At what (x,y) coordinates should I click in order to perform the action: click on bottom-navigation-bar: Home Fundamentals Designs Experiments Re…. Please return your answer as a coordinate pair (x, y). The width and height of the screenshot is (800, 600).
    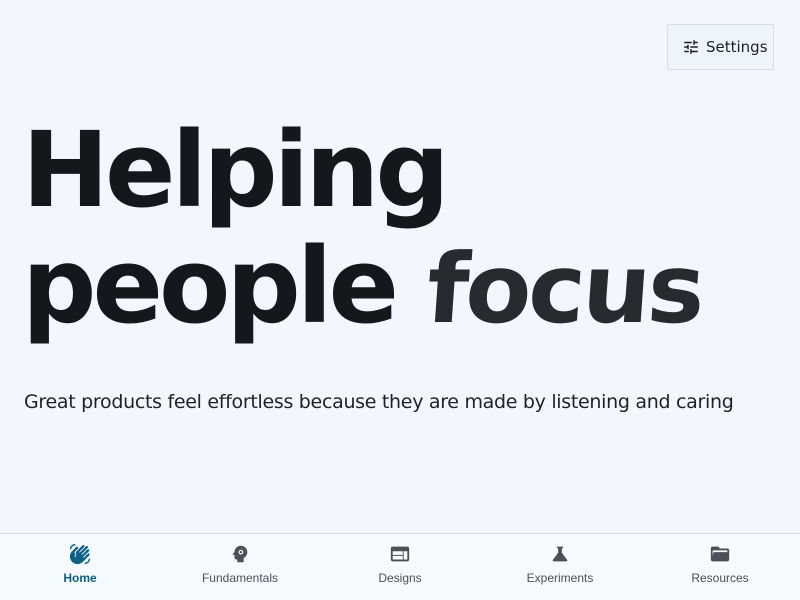
    Looking at the image, I should click on (400, 566).